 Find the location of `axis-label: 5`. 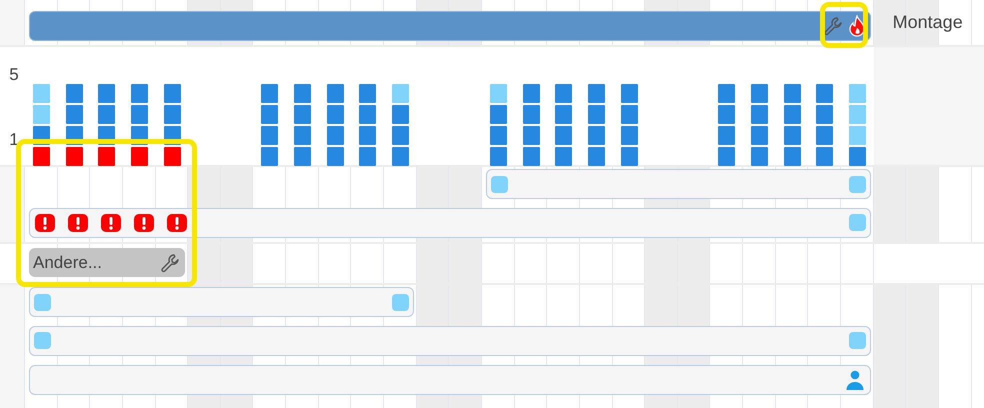

axis-label: 5 is located at coordinates (14, 75).